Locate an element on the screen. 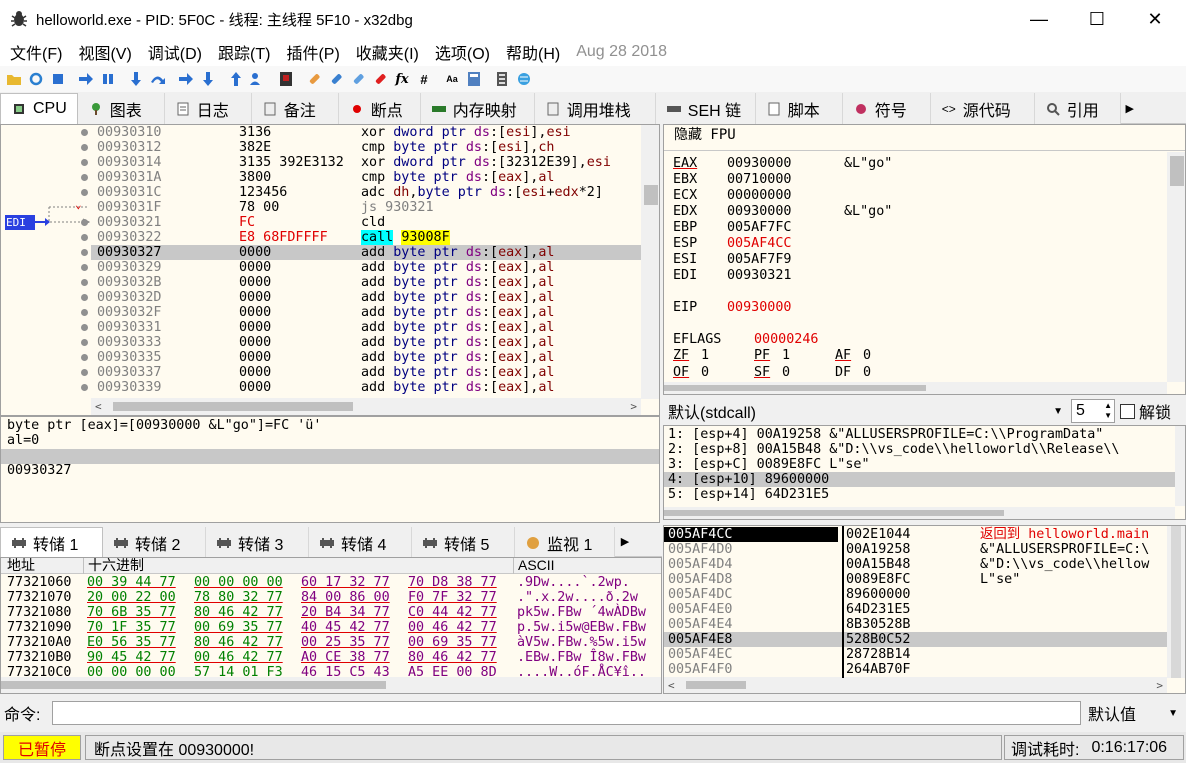 Image resolution: width=1186 pixels, height=763 pixels. run-icon is located at coordinates (86, 79).